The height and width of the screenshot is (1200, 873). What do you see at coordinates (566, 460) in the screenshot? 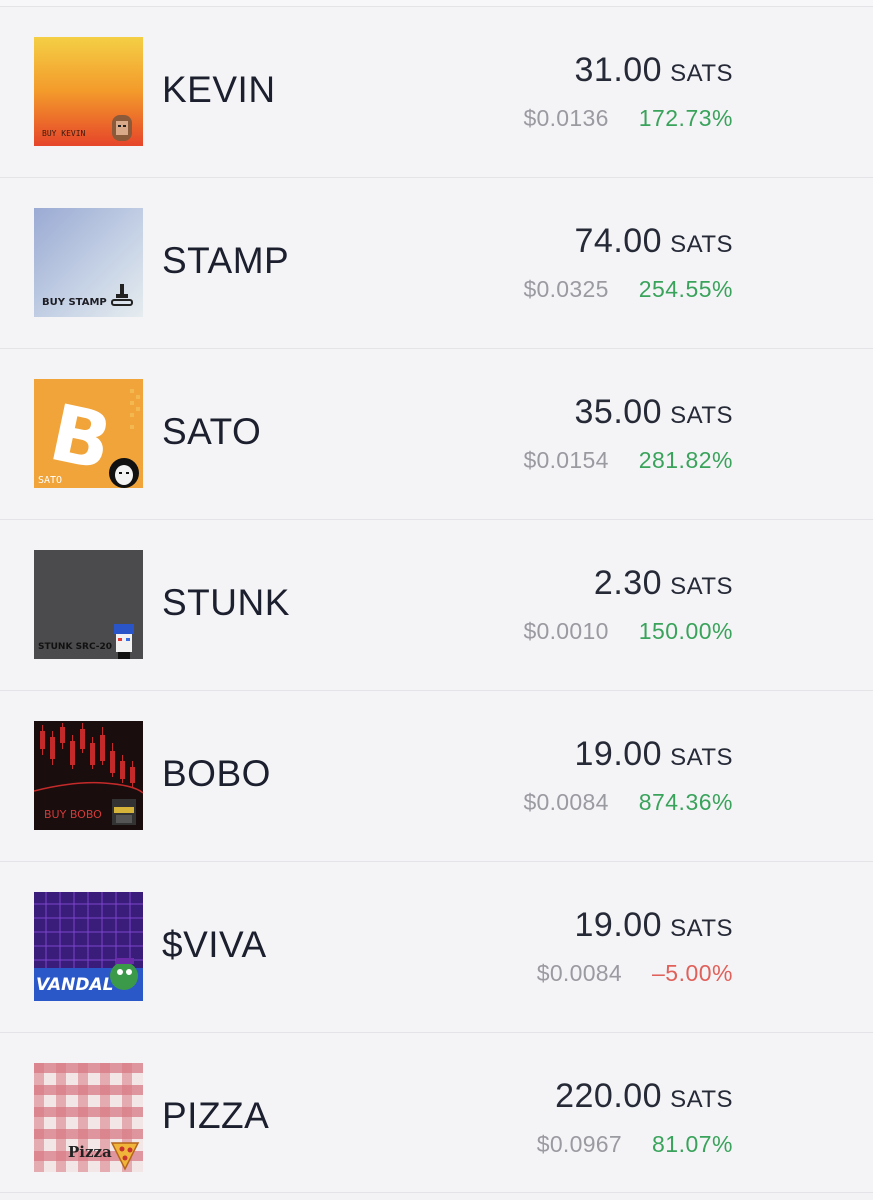
I see `usd-price: $0.0154` at bounding box center [566, 460].